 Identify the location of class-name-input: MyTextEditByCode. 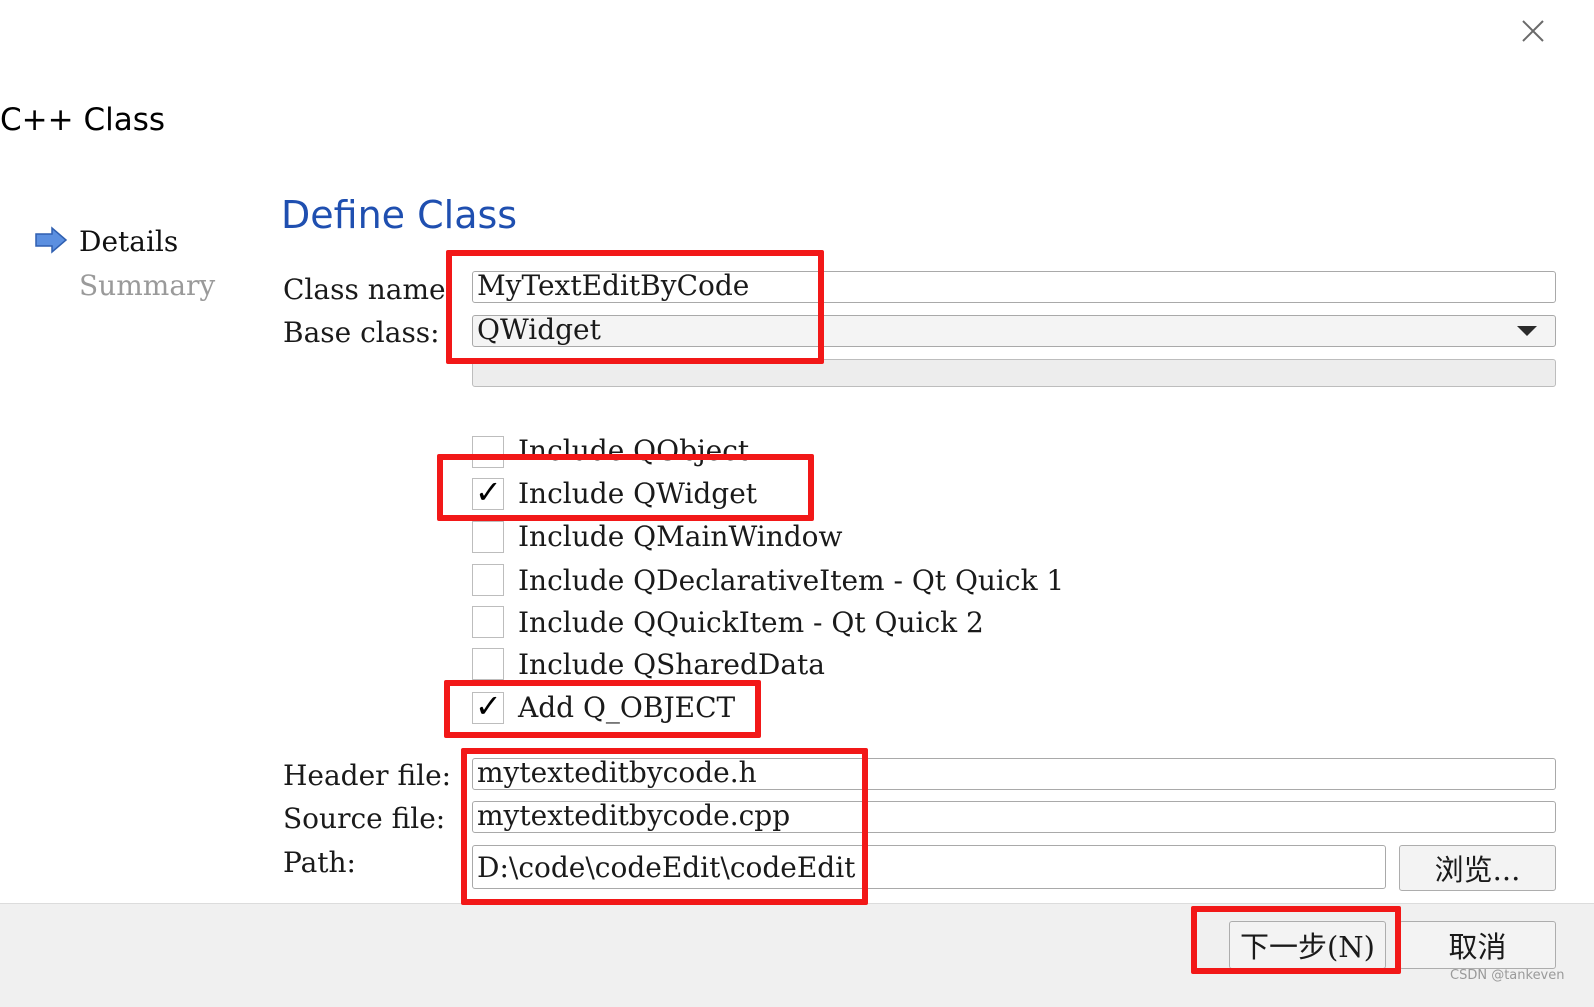
(1014, 287).